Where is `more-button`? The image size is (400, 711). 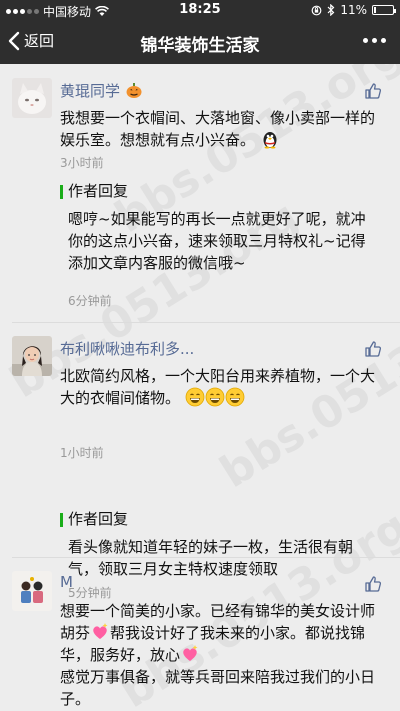 more-button is located at coordinates (374, 40).